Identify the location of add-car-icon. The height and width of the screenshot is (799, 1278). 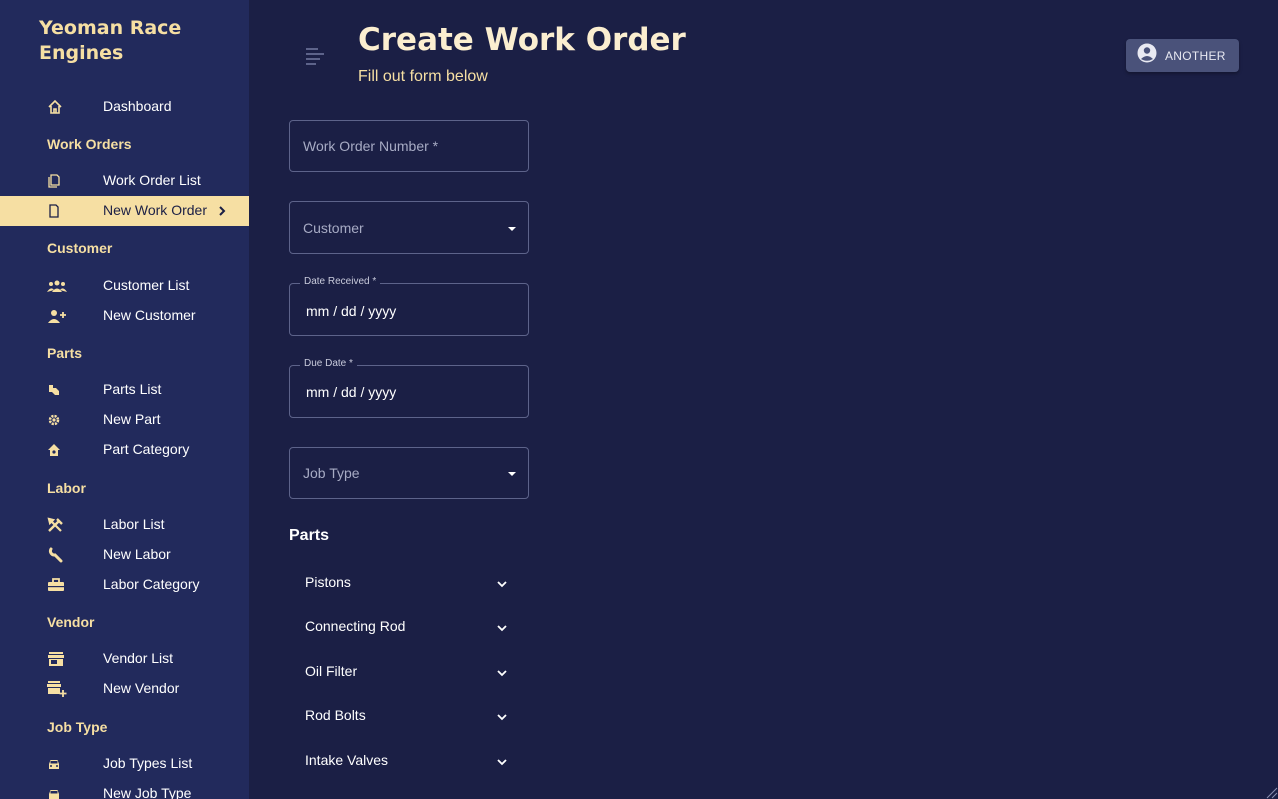
(57, 792).